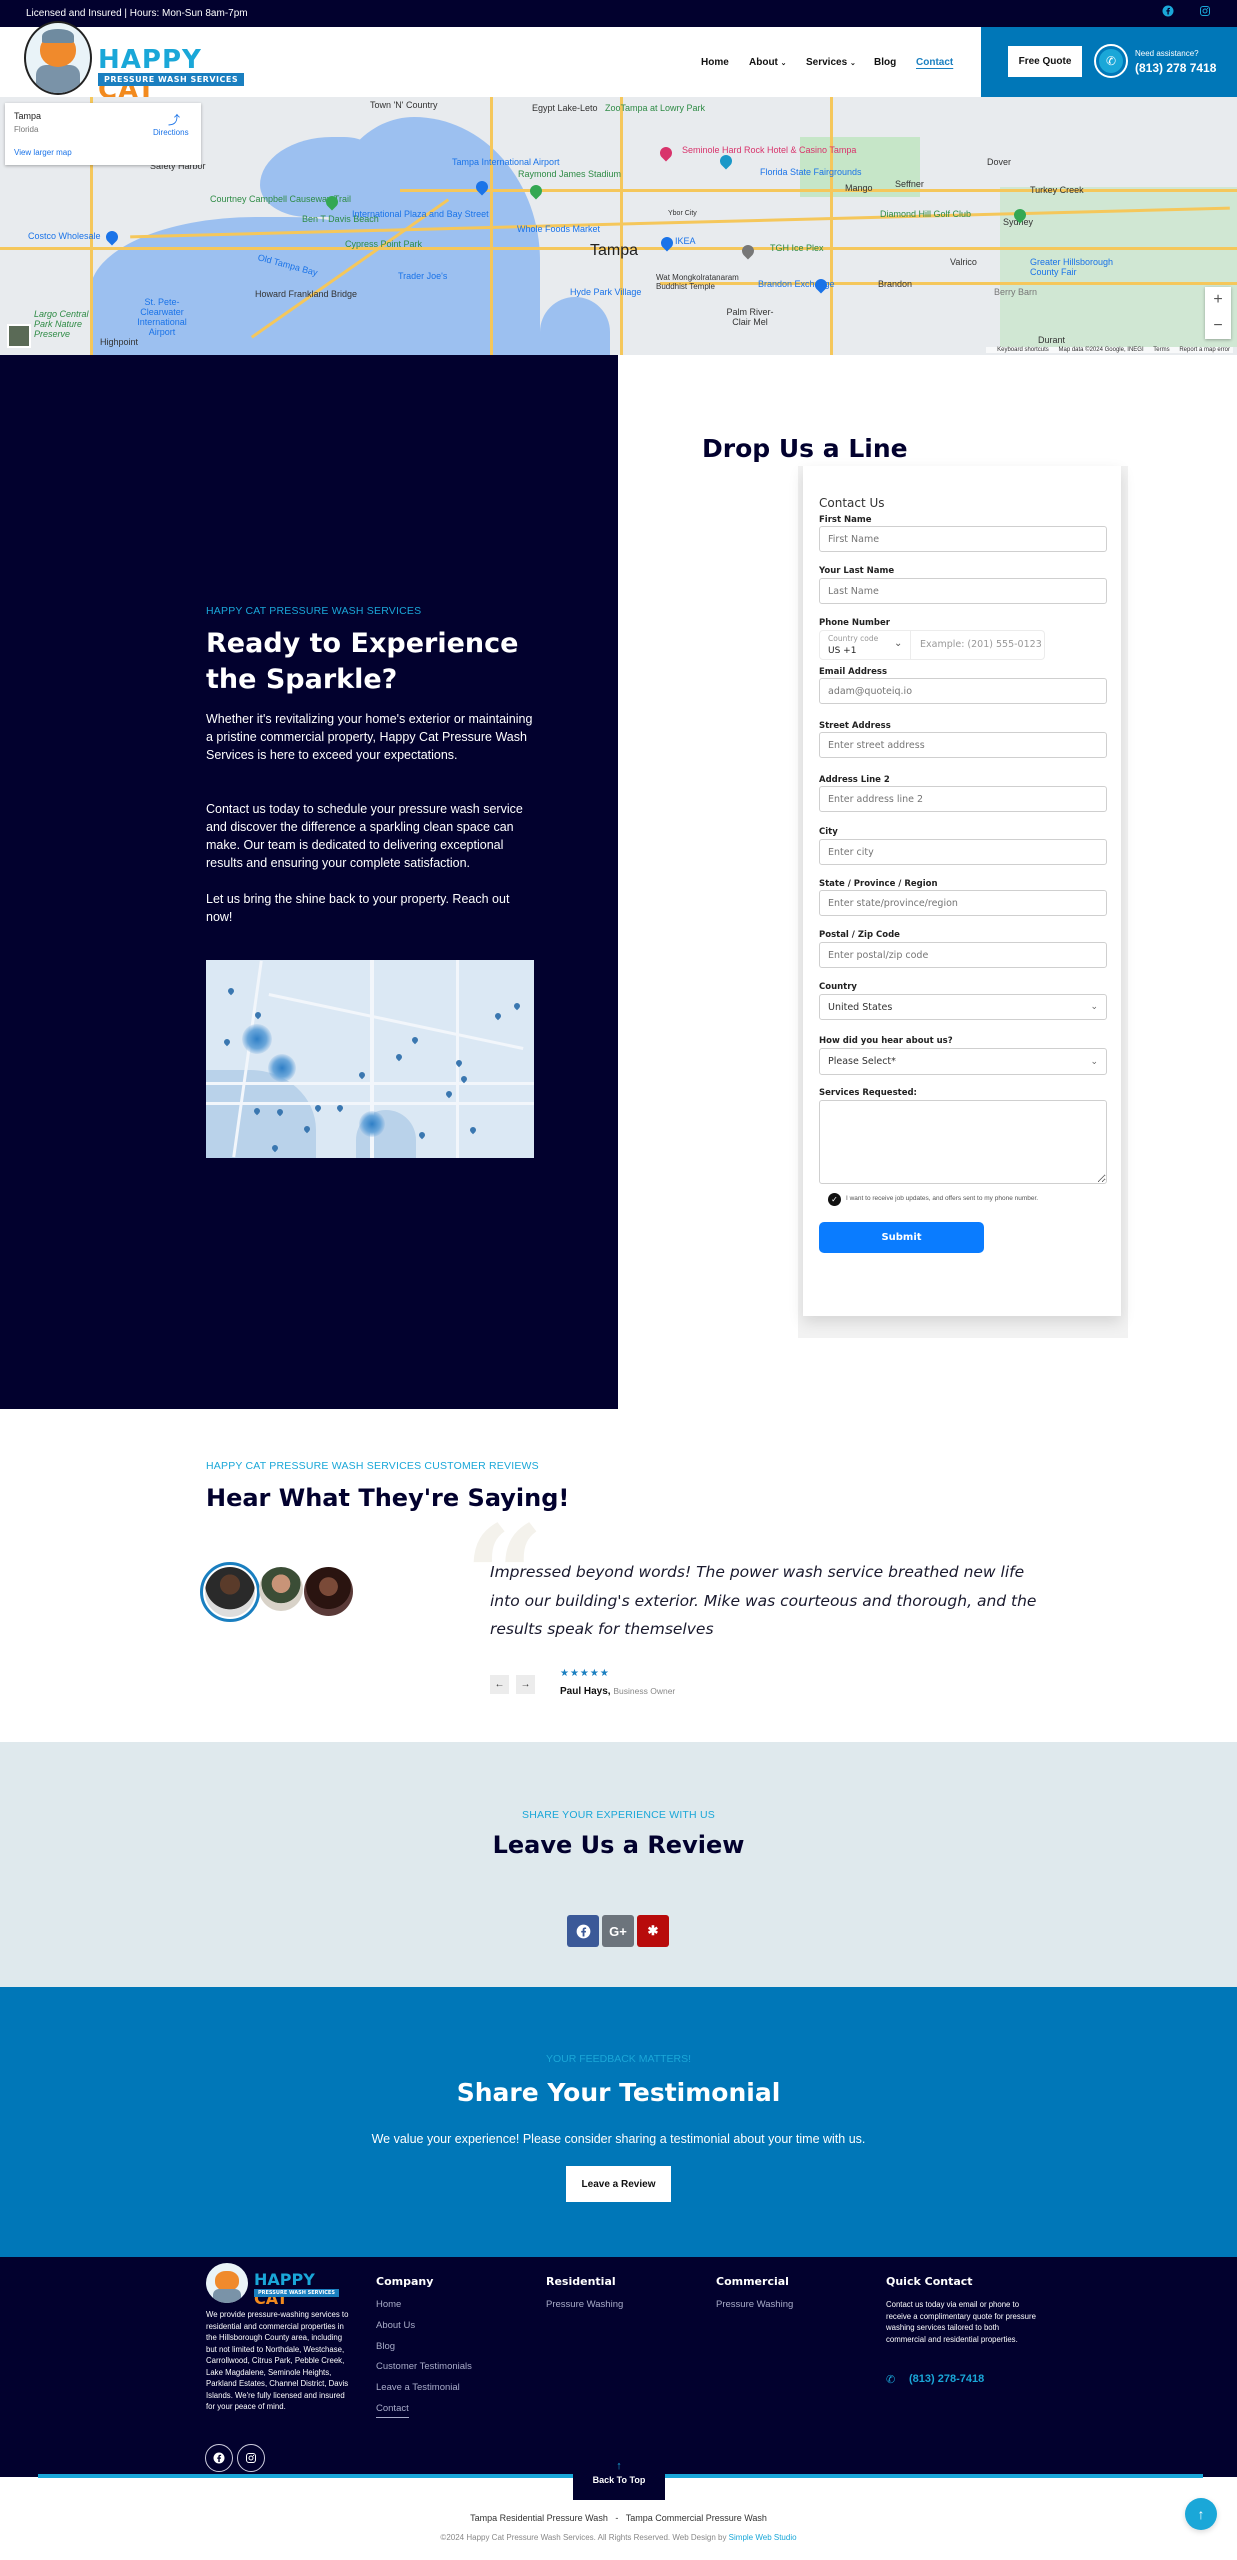 The image size is (1237, 2560). I want to click on map-label: Raymond James Stadium, so click(570, 174).